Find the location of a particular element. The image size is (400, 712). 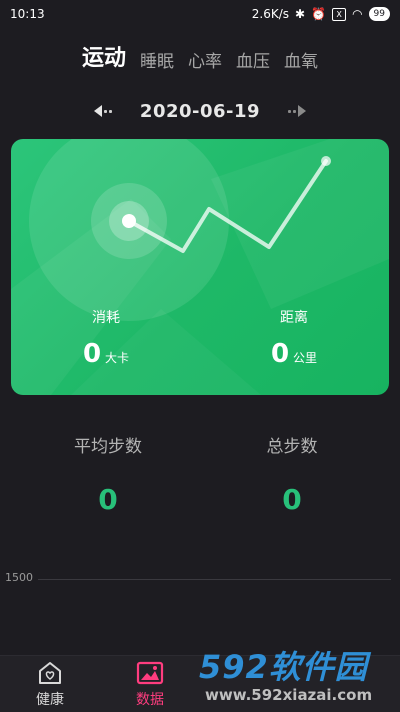

alarm-off-icon: ⏰ is located at coordinates (319, 14).